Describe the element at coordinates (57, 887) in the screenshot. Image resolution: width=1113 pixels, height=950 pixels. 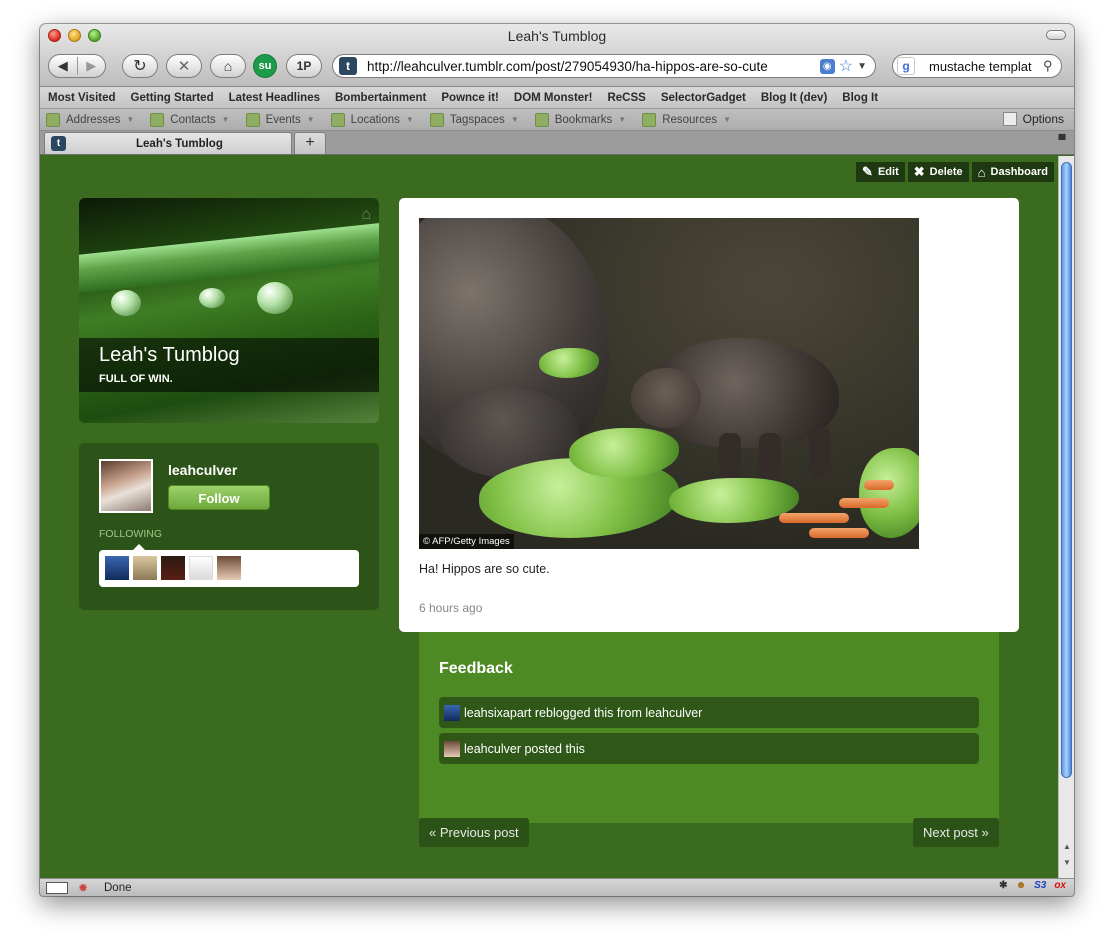
I see `status-toggle-icon` at that location.